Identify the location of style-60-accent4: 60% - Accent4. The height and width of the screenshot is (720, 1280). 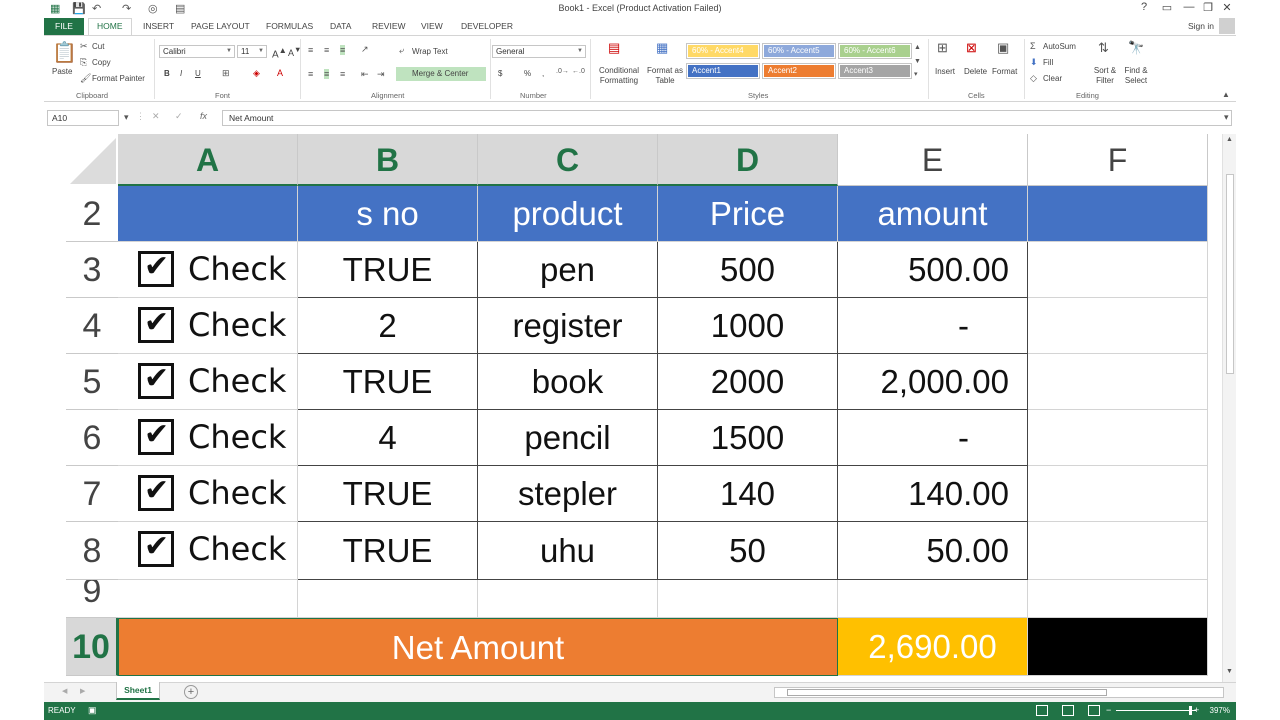
(723, 51).